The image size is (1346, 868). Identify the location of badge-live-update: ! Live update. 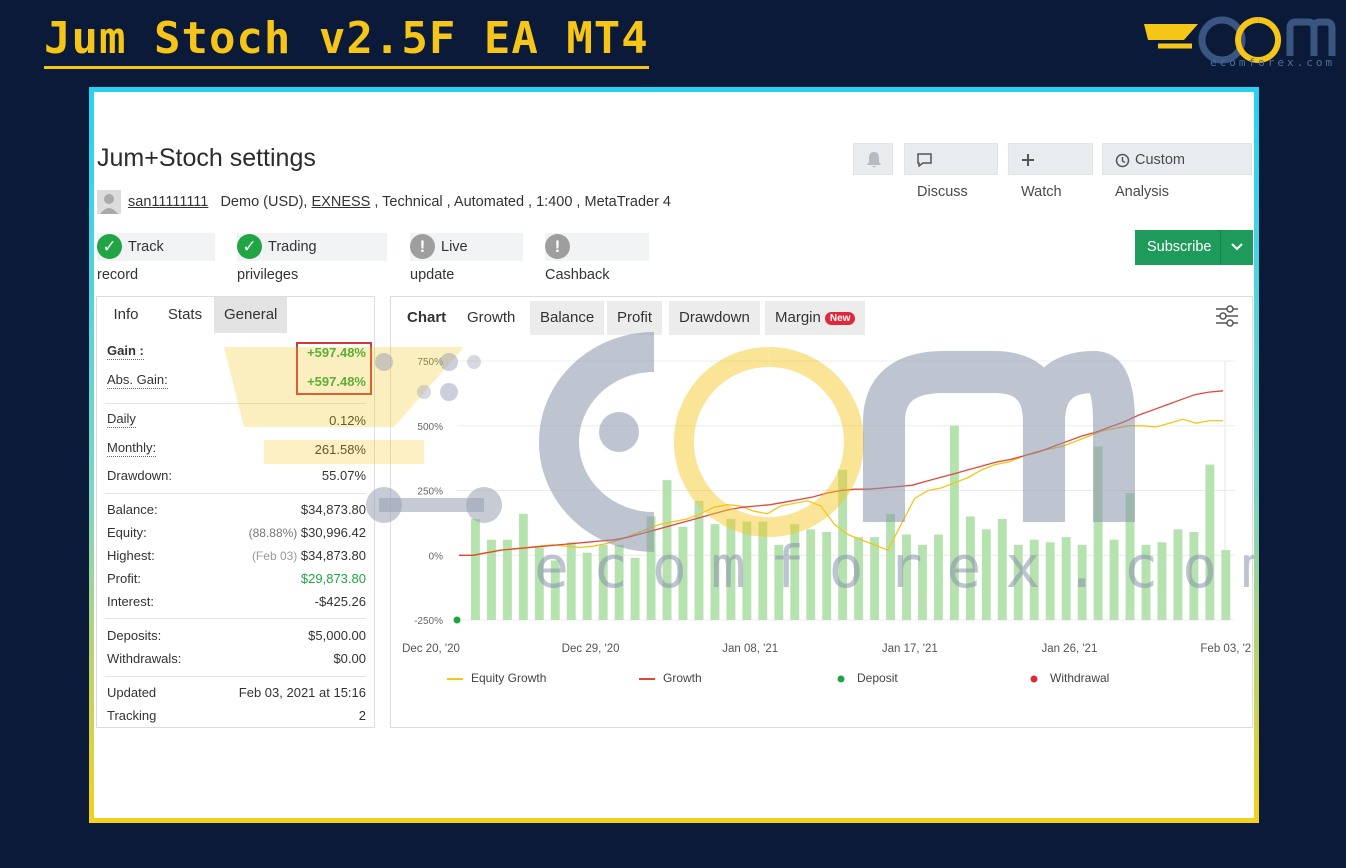
(466, 258).